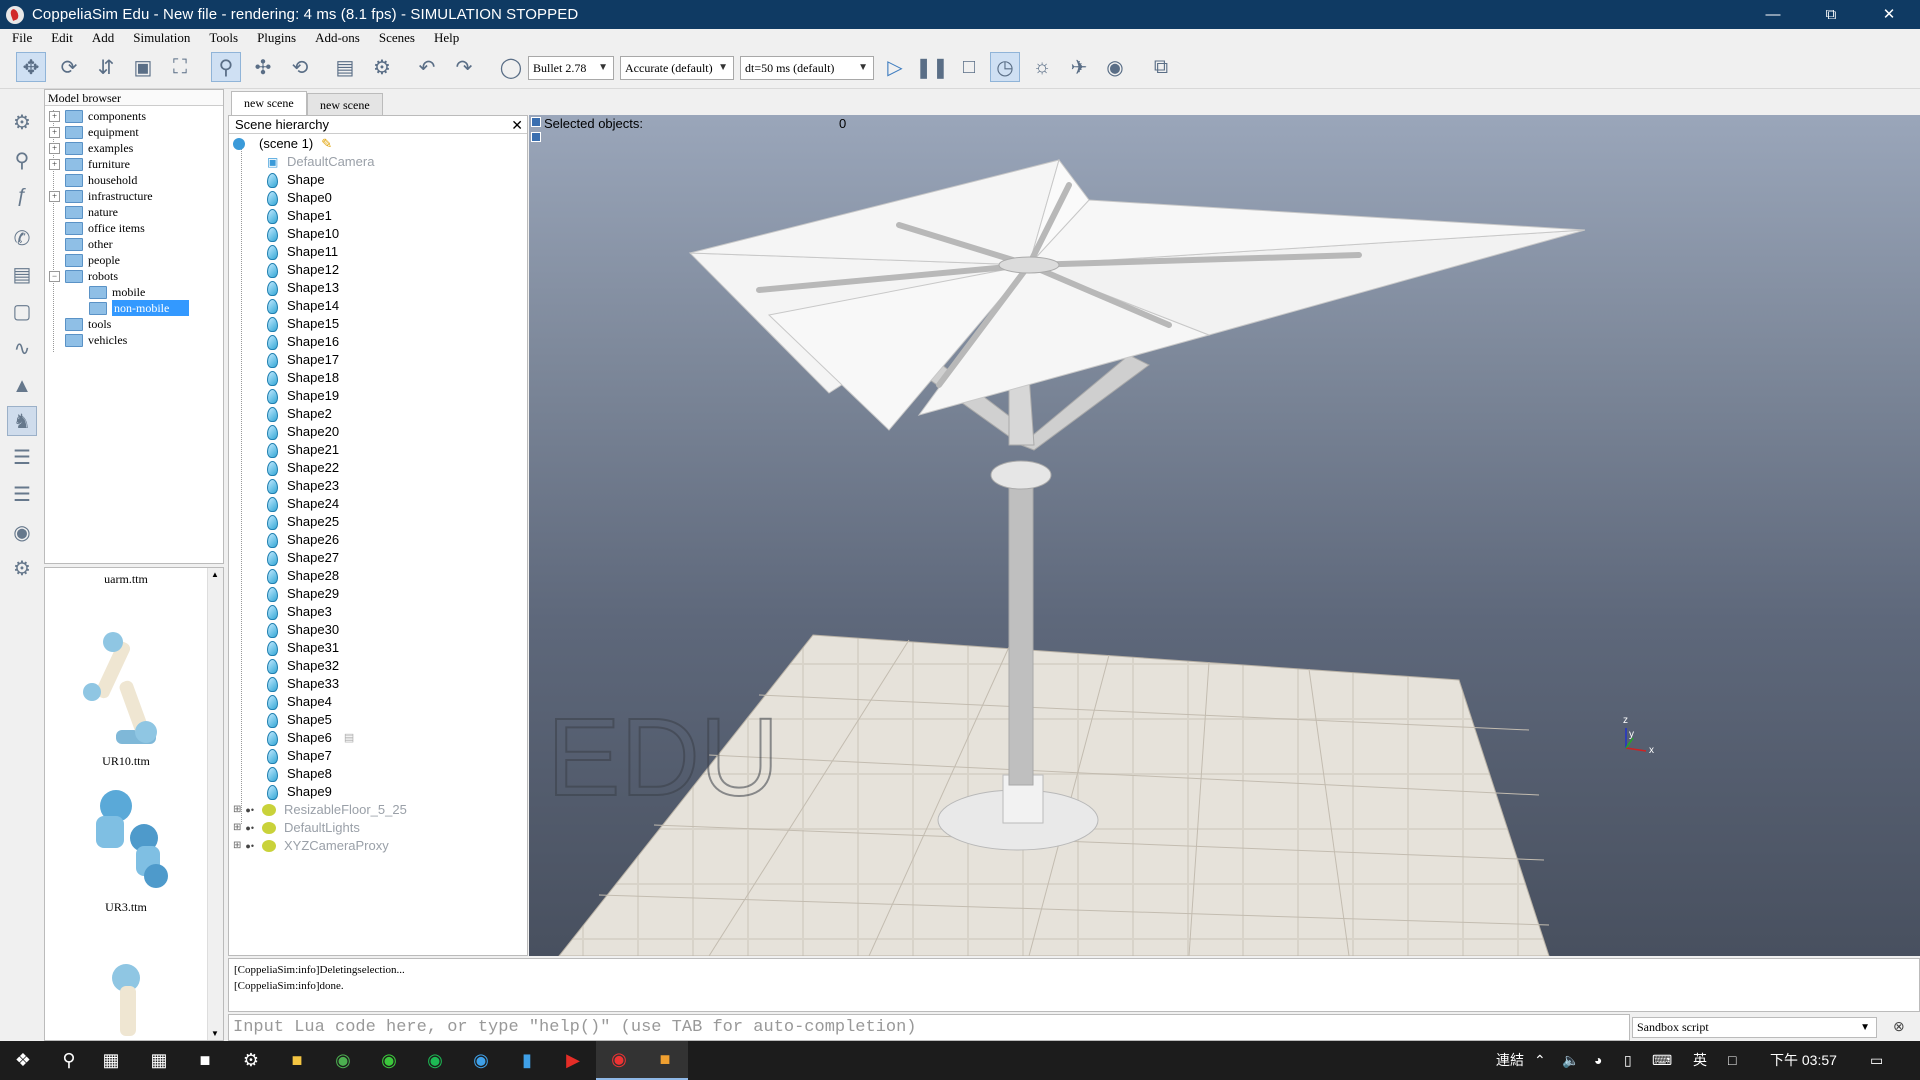 This screenshot has width=1920, height=1080. I want to click on hierarchy-item: Shape28, so click(303, 576).